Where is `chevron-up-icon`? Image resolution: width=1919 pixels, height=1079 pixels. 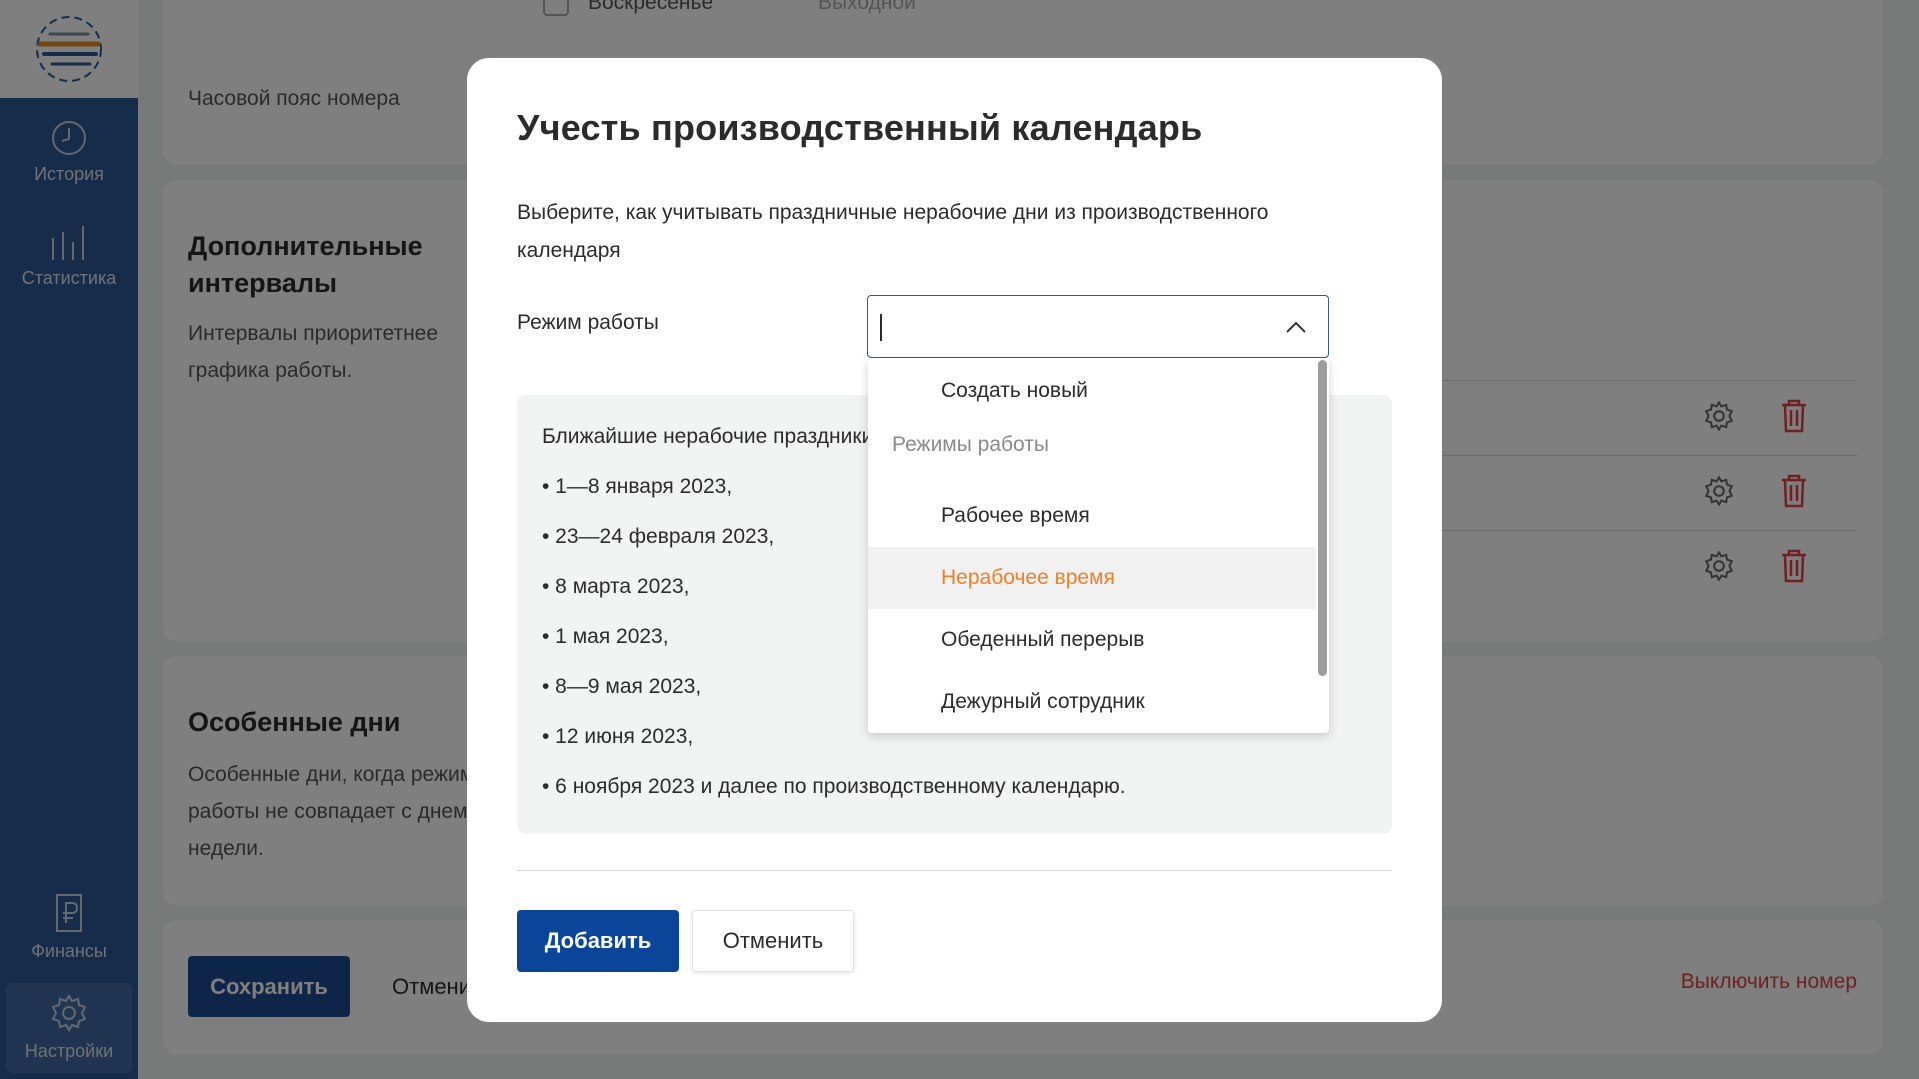 chevron-up-icon is located at coordinates (1296, 328).